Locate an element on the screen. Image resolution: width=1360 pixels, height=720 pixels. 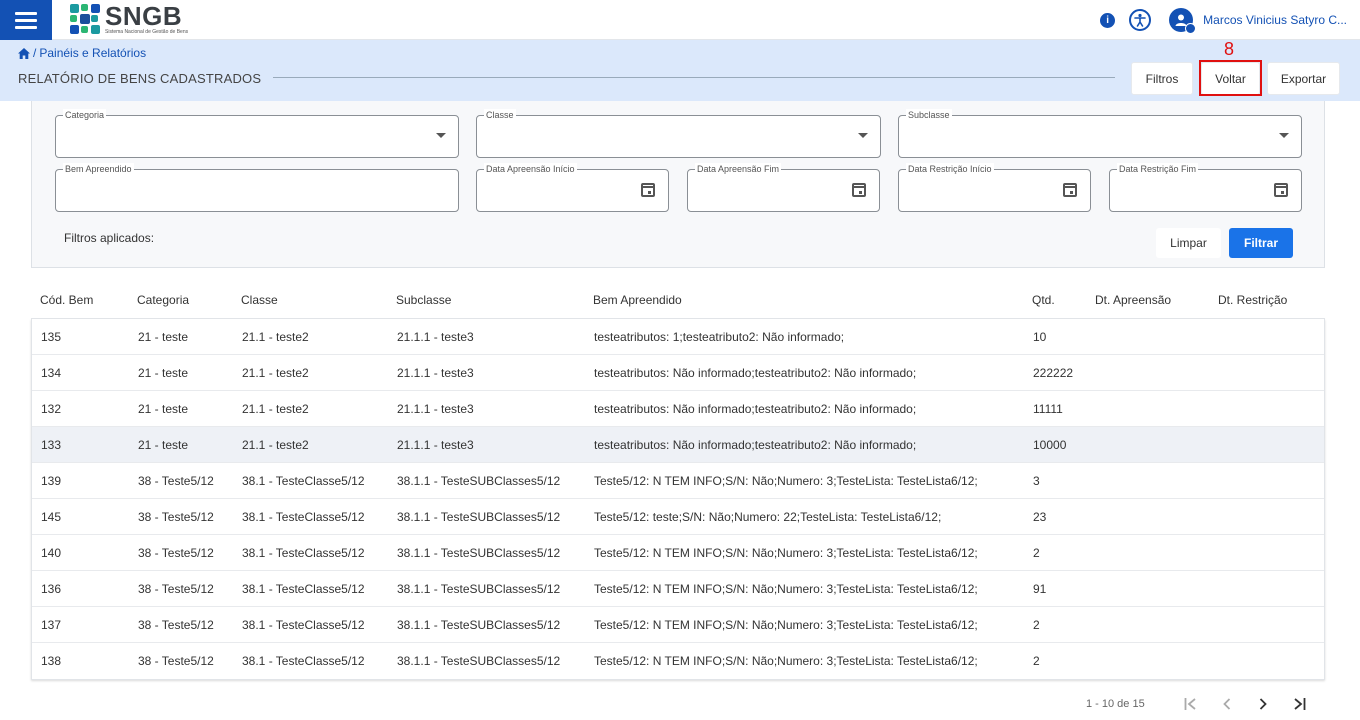
check-badge-icon is located at coordinates (1191, 28).